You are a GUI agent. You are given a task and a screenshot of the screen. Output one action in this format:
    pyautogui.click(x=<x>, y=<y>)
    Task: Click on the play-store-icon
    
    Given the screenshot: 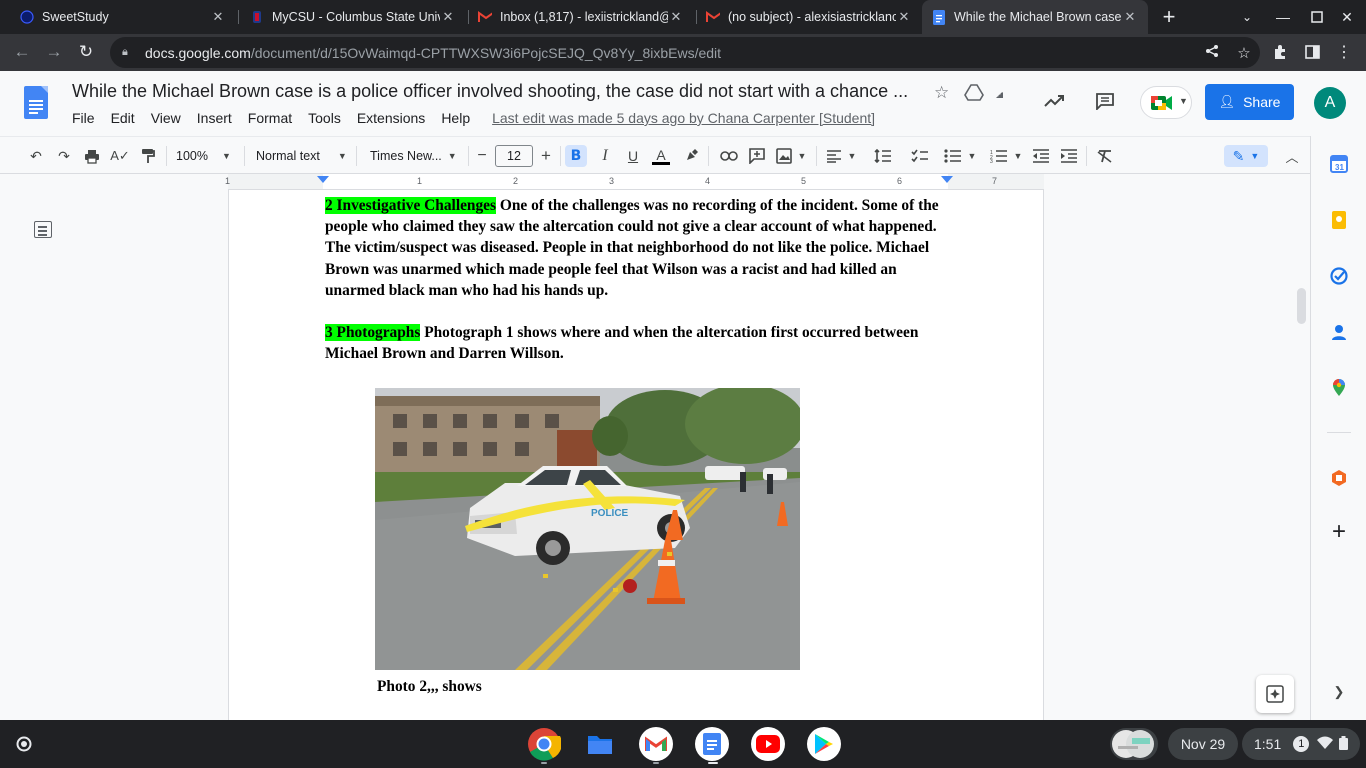 What is the action you would take?
    pyautogui.click(x=824, y=744)
    